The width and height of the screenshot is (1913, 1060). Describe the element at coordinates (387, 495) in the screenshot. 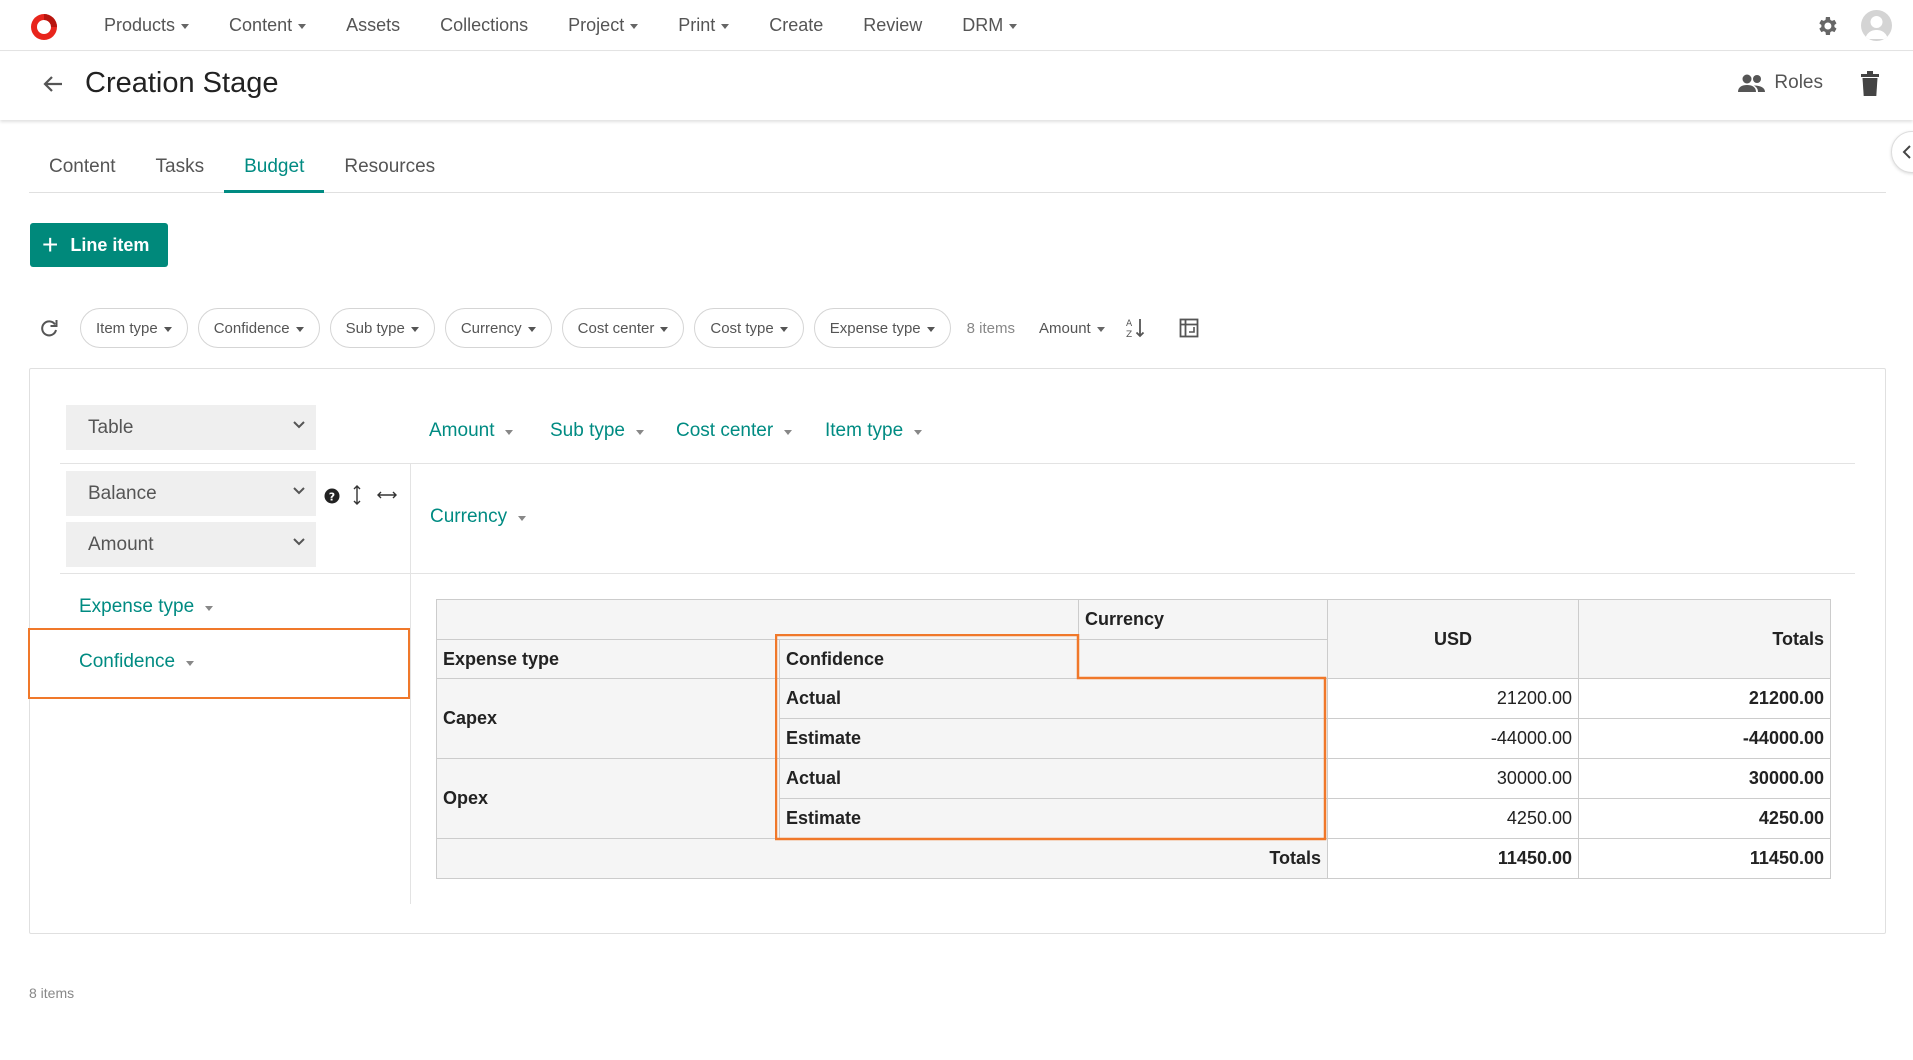

I see `sort-cols-icon` at that location.